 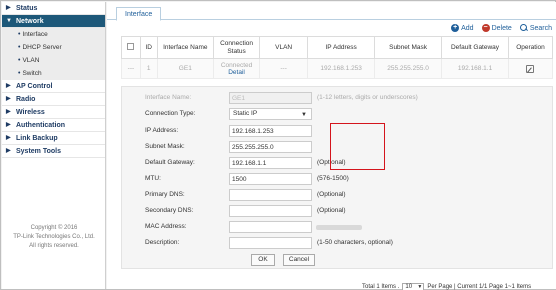 What do you see at coordinates (32, 73) in the screenshot?
I see `sidebar-subitem-label: Switch` at bounding box center [32, 73].